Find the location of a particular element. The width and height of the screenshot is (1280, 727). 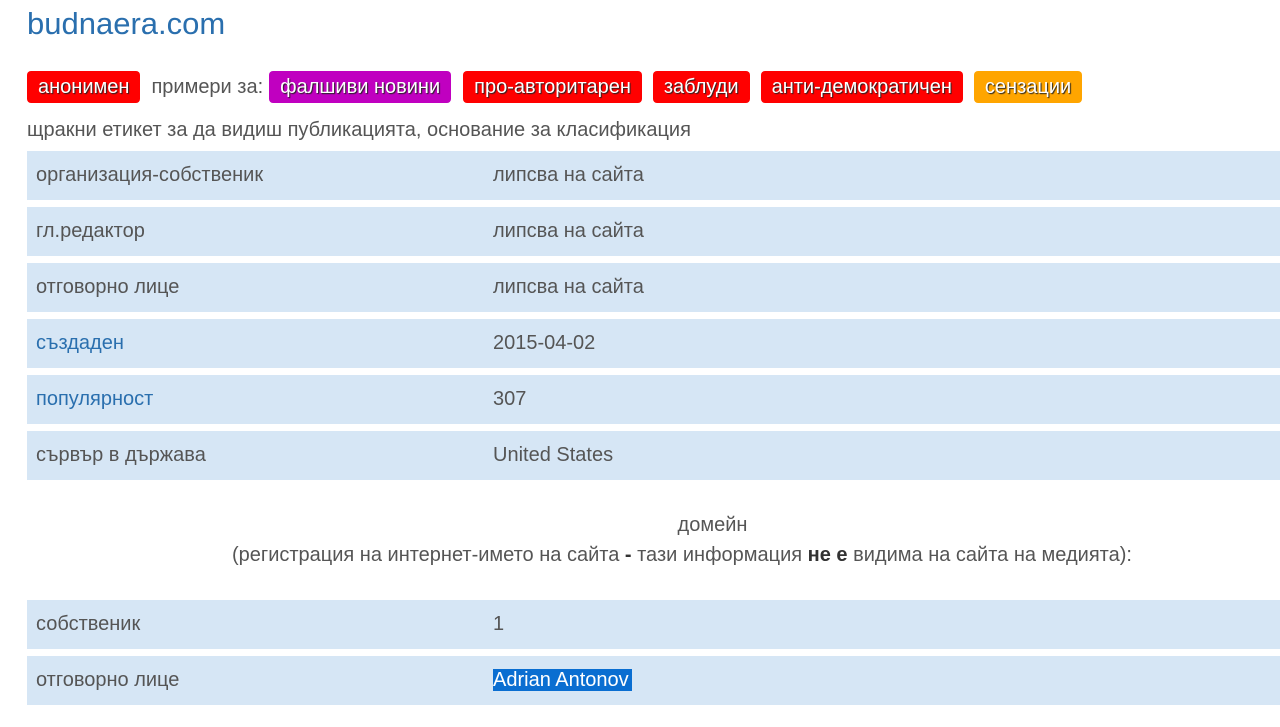

table-row: сървър в държава United States is located at coordinates (653, 455).